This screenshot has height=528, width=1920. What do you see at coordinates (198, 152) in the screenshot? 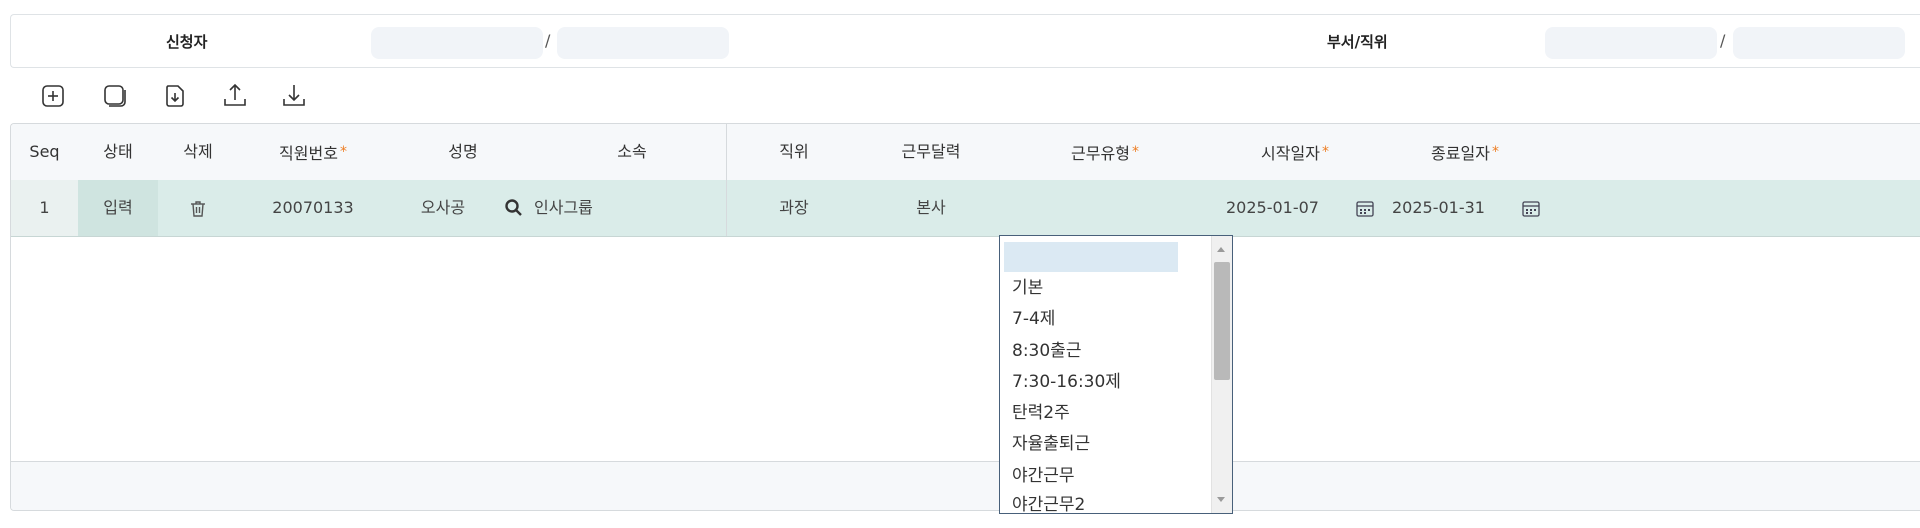
I see `col-header-delete: 삭제` at bounding box center [198, 152].